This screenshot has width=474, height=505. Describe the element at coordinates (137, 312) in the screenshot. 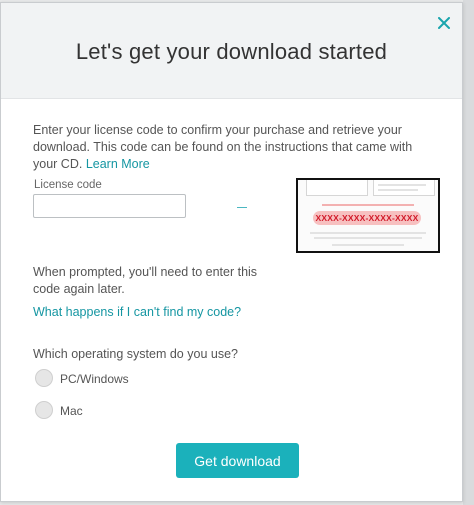

I see `missing-code-link: What happens if I can't find my code?` at that location.